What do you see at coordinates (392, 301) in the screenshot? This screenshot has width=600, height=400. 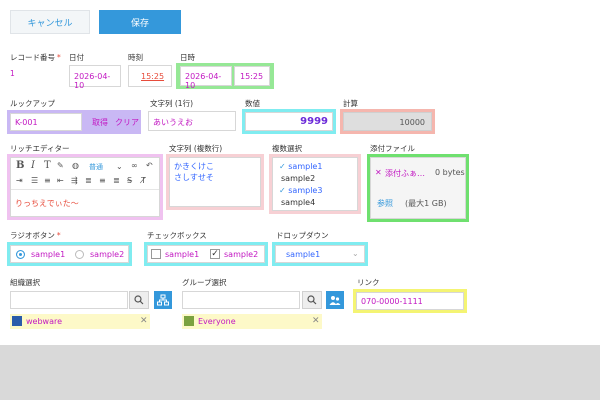 I see `link-value: 070-0000-1111` at bounding box center [392, 301].